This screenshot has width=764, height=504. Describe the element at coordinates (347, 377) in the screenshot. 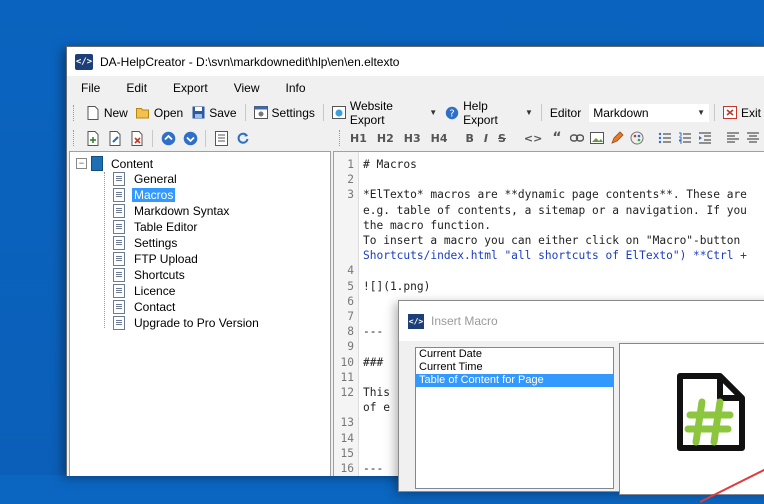

I see `line-number: 11` at that location.